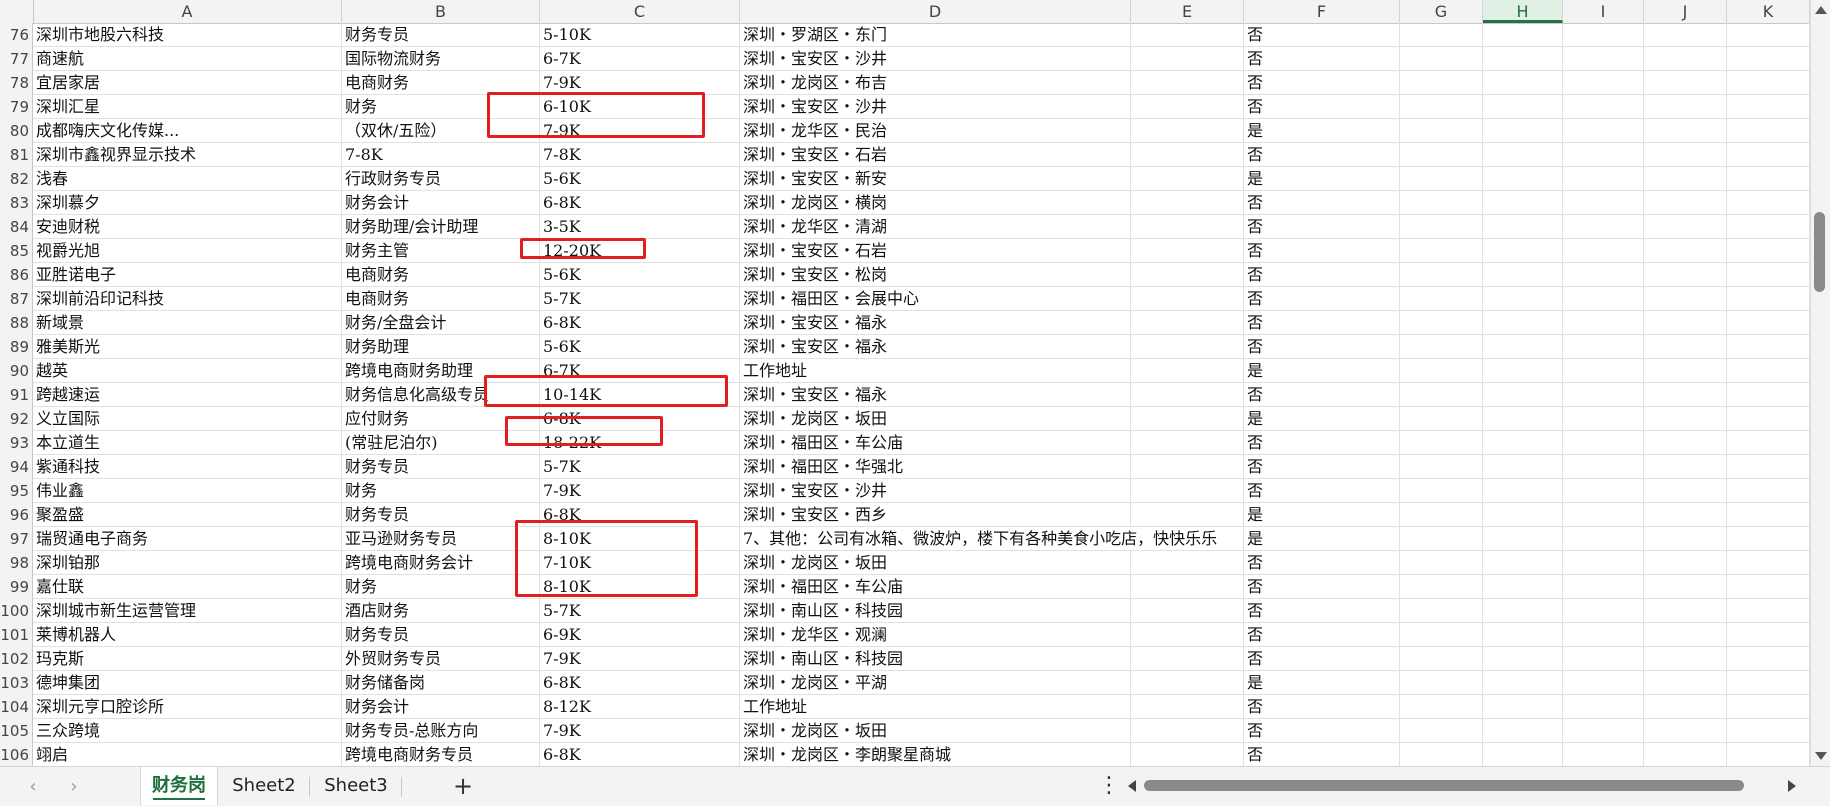 The width and height of the screenshot is (1830, 806). I want to click on cell-d: 深圳・龙岗区・平湖, so click(935, 683).